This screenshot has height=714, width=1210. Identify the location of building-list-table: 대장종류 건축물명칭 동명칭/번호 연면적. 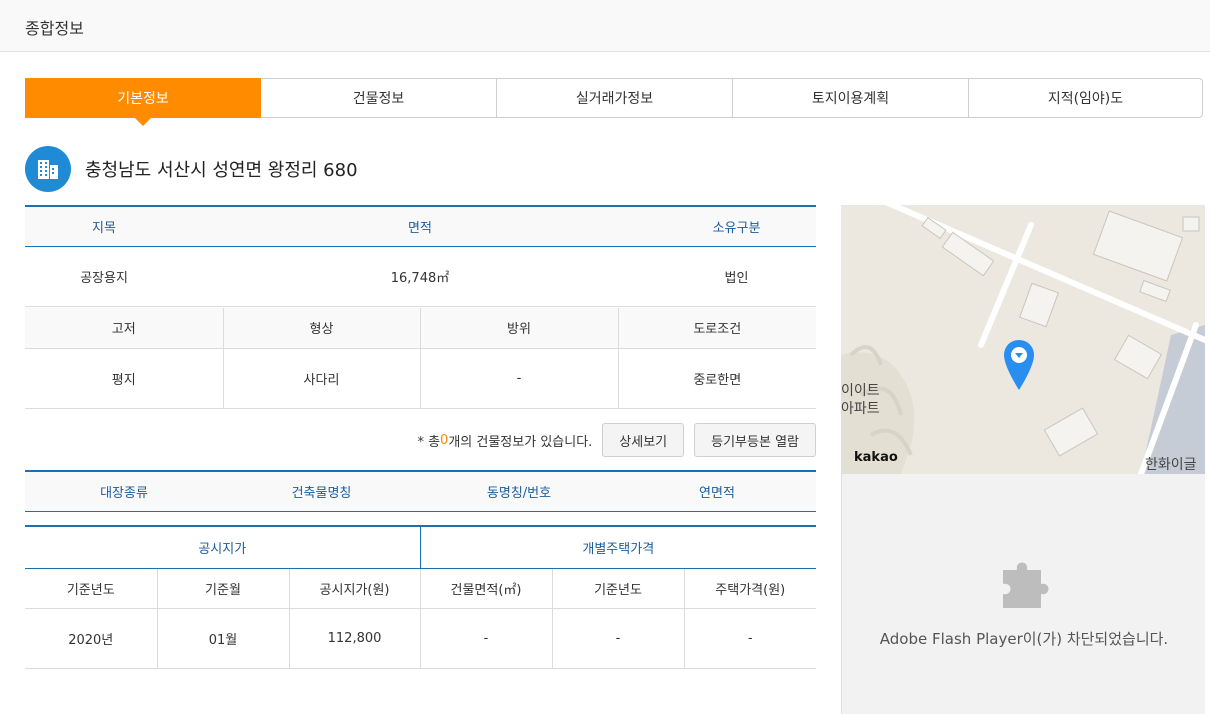
(420, 491).